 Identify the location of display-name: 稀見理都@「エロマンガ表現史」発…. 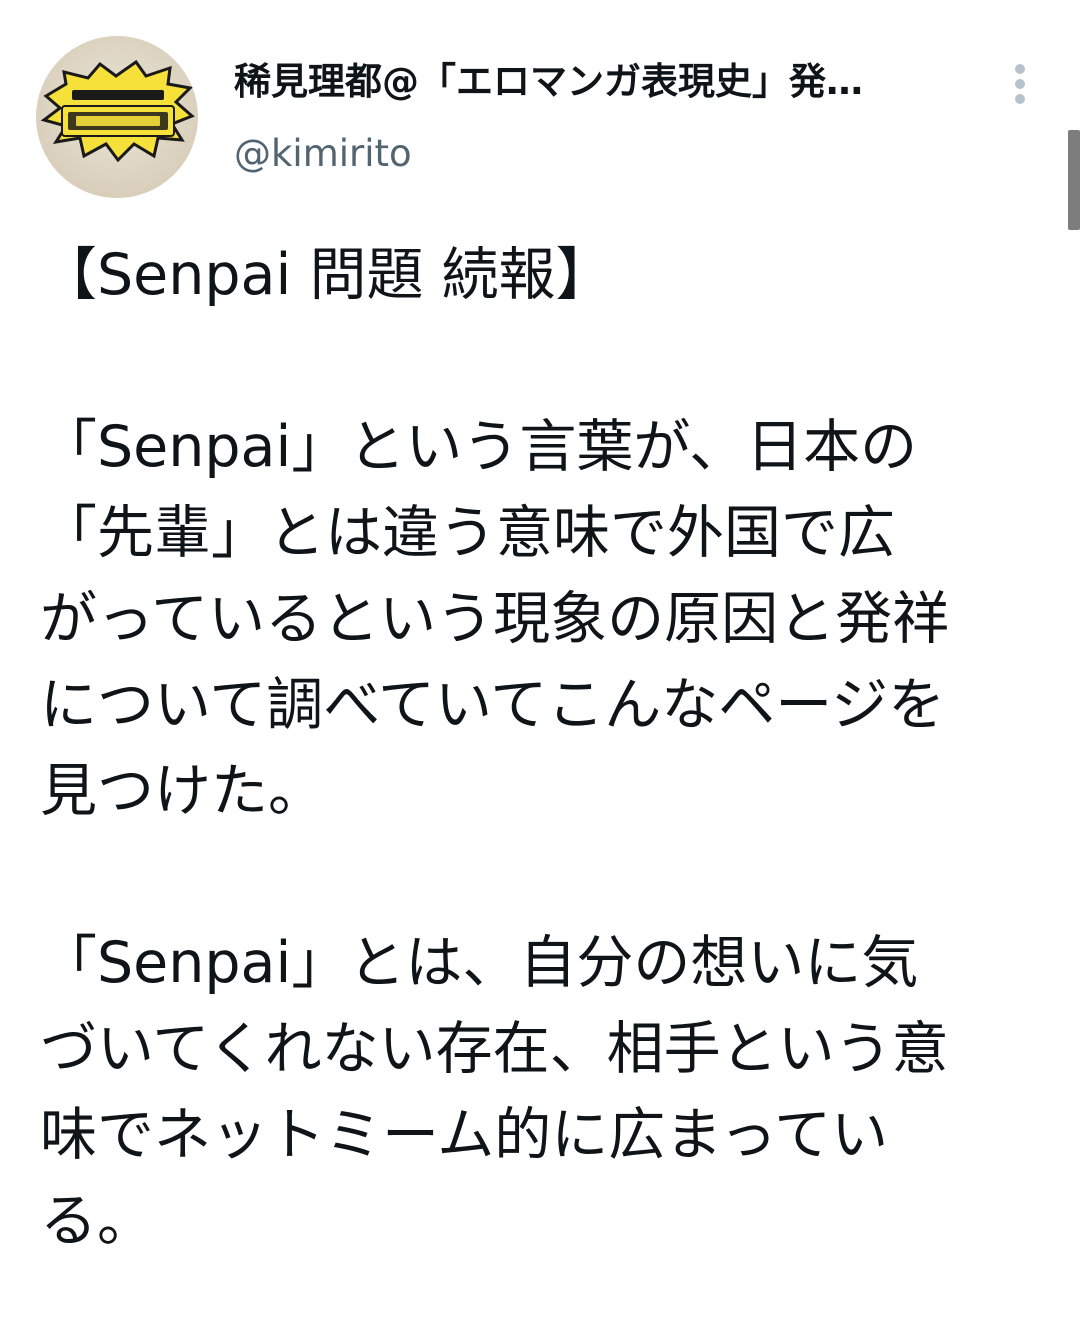
(604, 82).